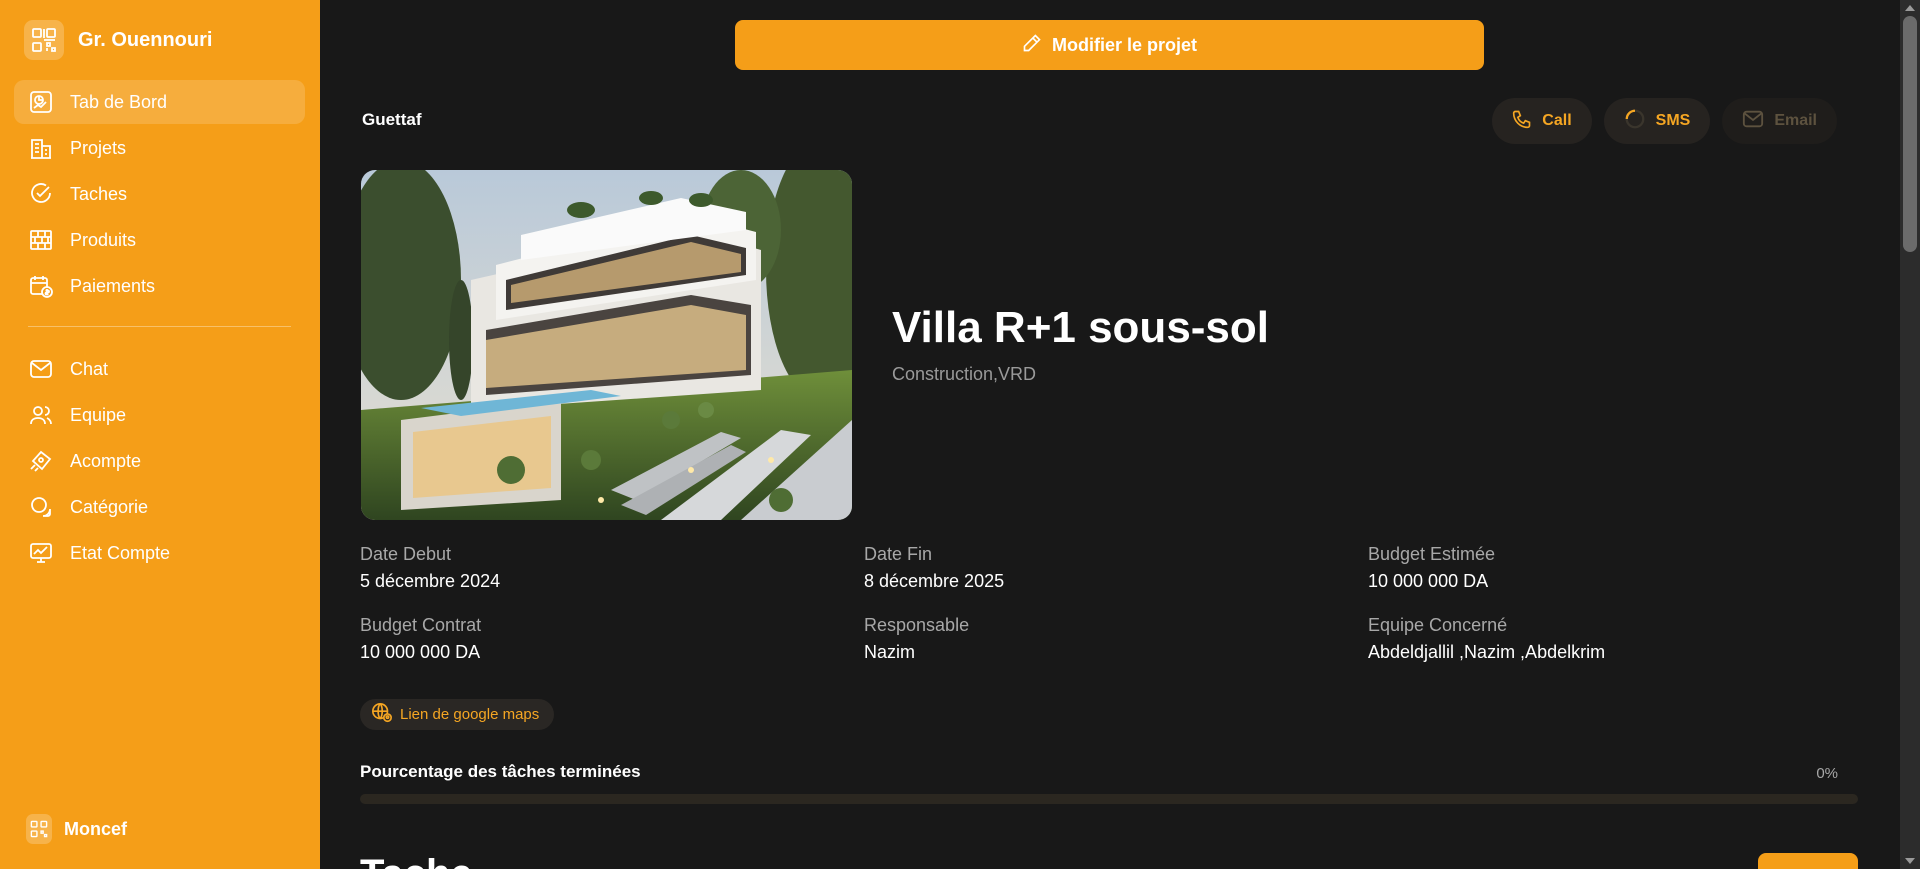 This screenshot has height=869, width=1920. What do you see at coordinates (41, 102) in the screenshot?
I see `dashboard-icon` at bounding box center [41, 102].